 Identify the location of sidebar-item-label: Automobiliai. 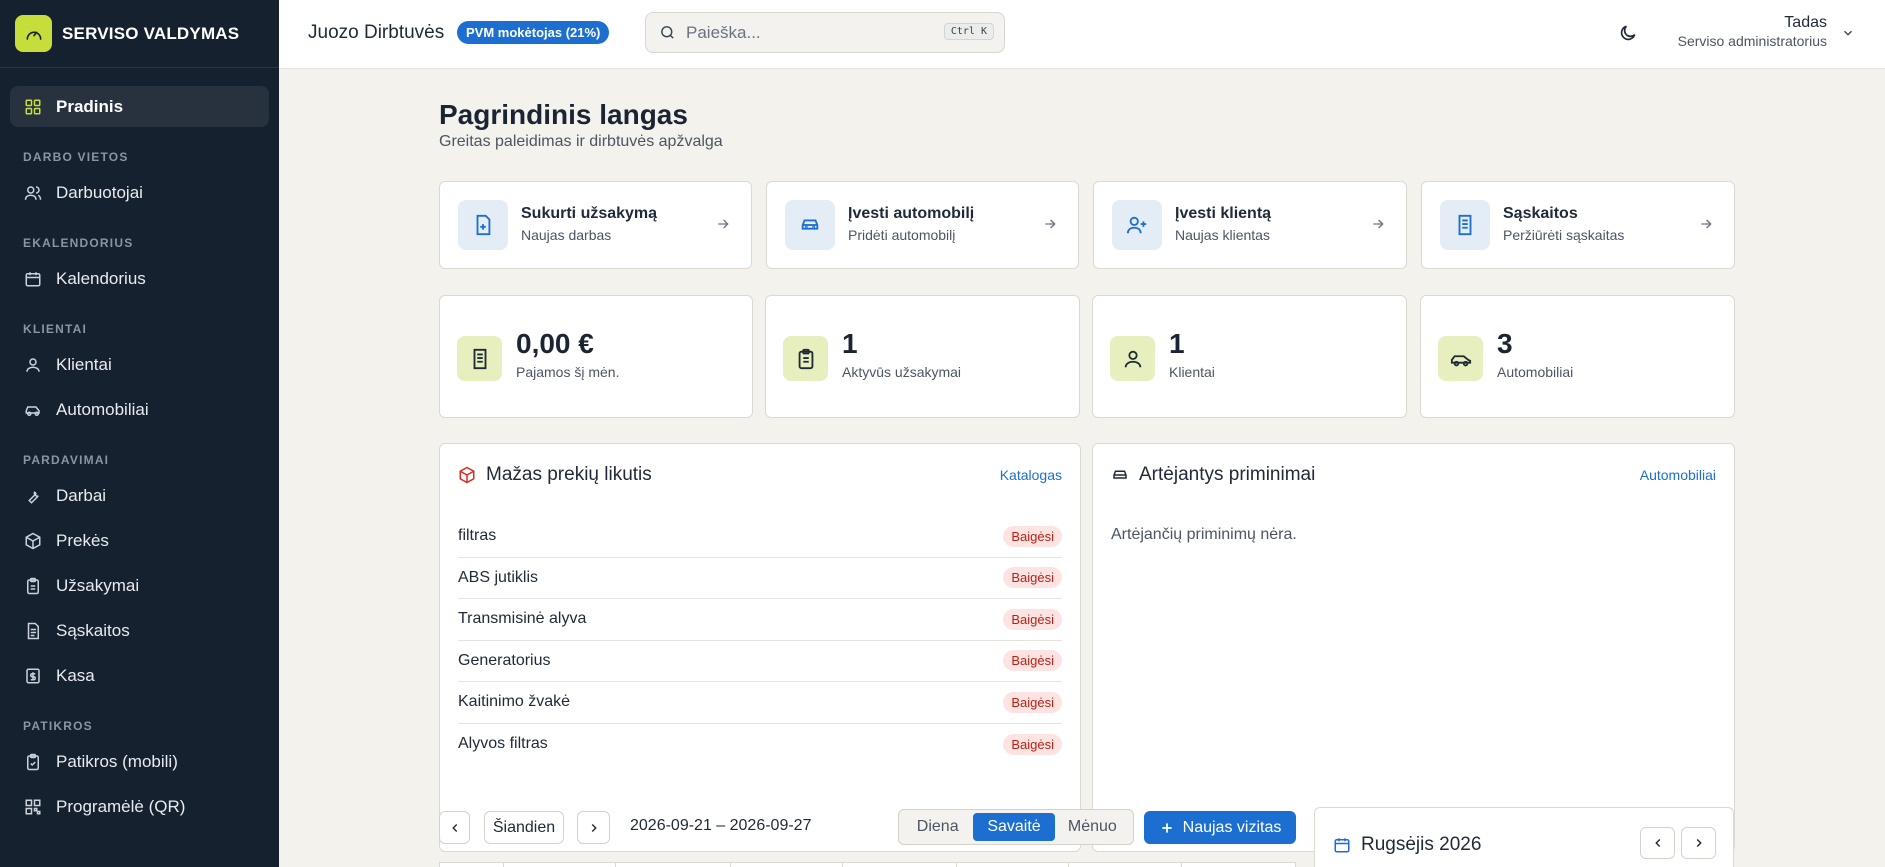
(102, 409).